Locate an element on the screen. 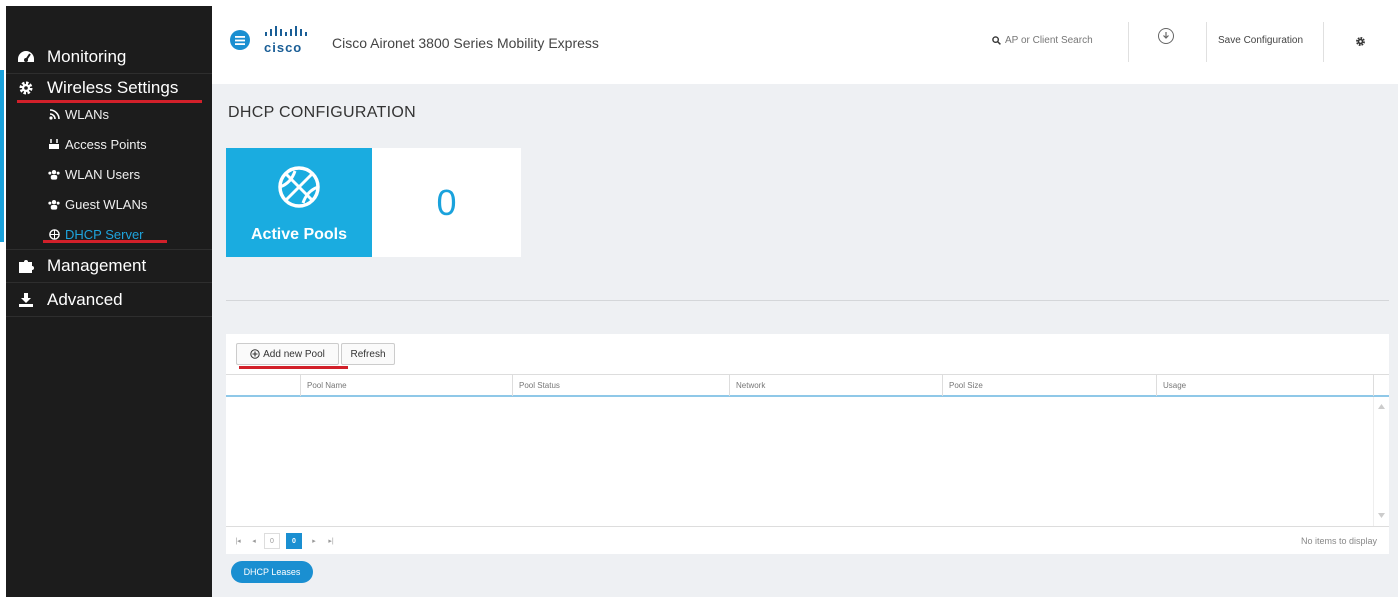 This screenshot has width=1398, height=597. add-new-pool-label: Add new Pool is located at coordinates (294, 354).